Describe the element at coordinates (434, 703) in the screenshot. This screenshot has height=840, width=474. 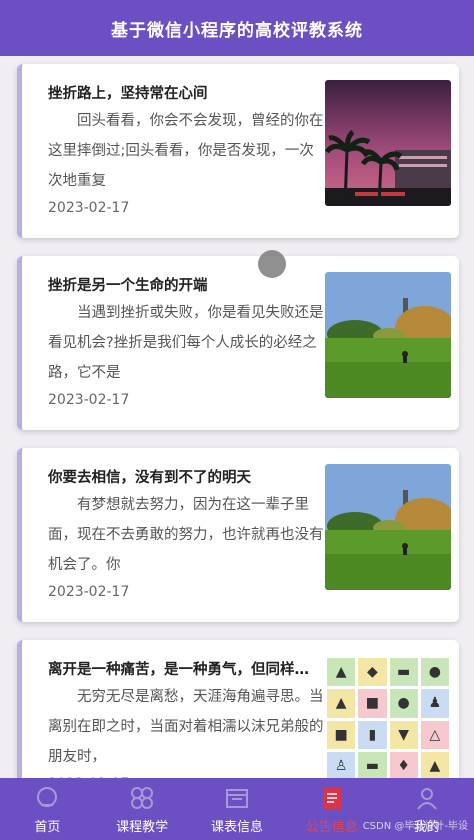
I see `students-icon: ♟` at that location.